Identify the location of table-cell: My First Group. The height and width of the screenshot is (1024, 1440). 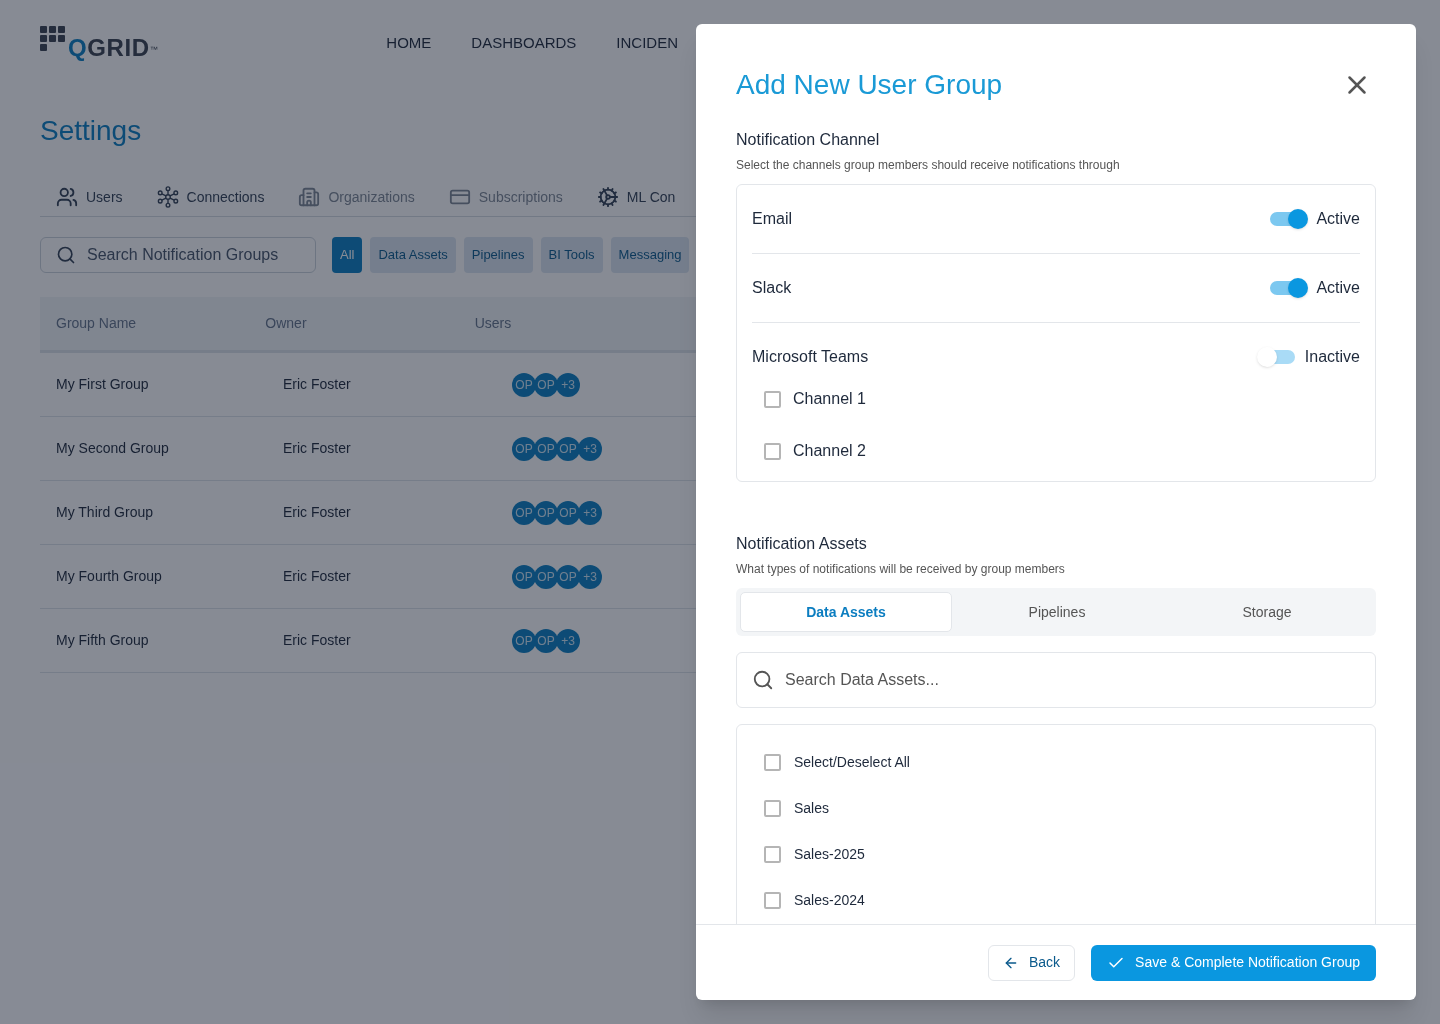
(102, 384).